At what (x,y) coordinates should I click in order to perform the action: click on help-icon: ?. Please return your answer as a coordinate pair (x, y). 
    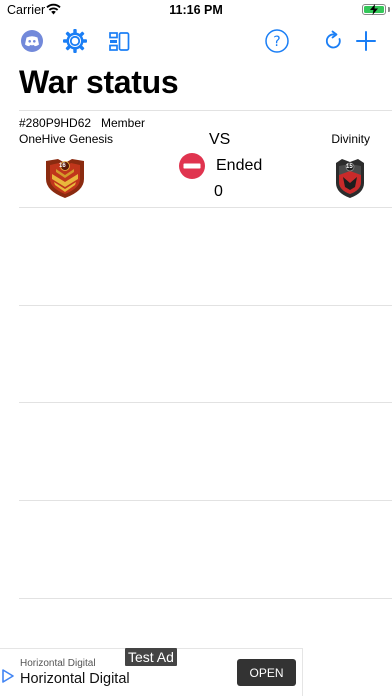
    Looking at the image, I should click on (277, 41).